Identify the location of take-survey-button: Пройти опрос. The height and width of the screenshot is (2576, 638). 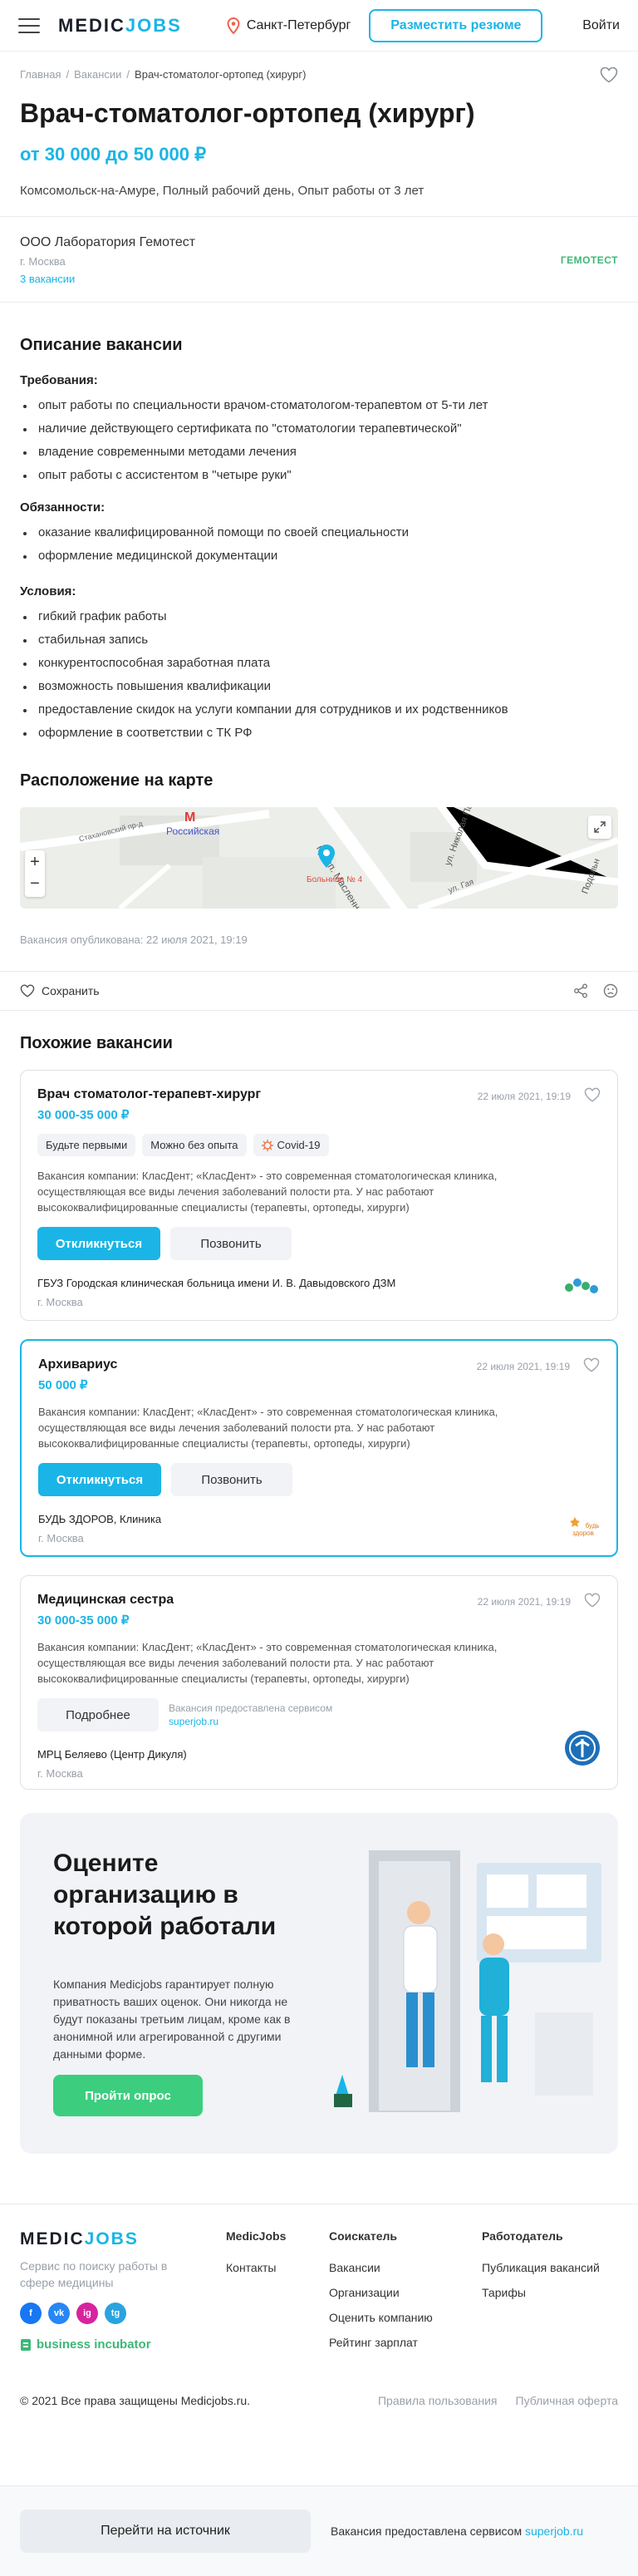
(128, 2095).